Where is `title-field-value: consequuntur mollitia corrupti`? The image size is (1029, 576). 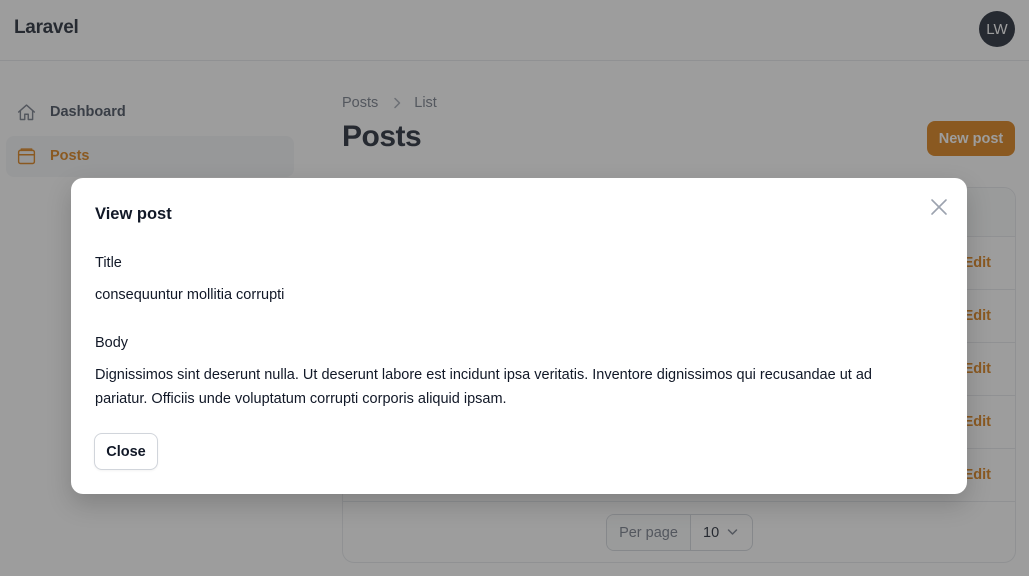 title-field-value: consequuntur mollitia corrupti is located at coordinates (190, 295).